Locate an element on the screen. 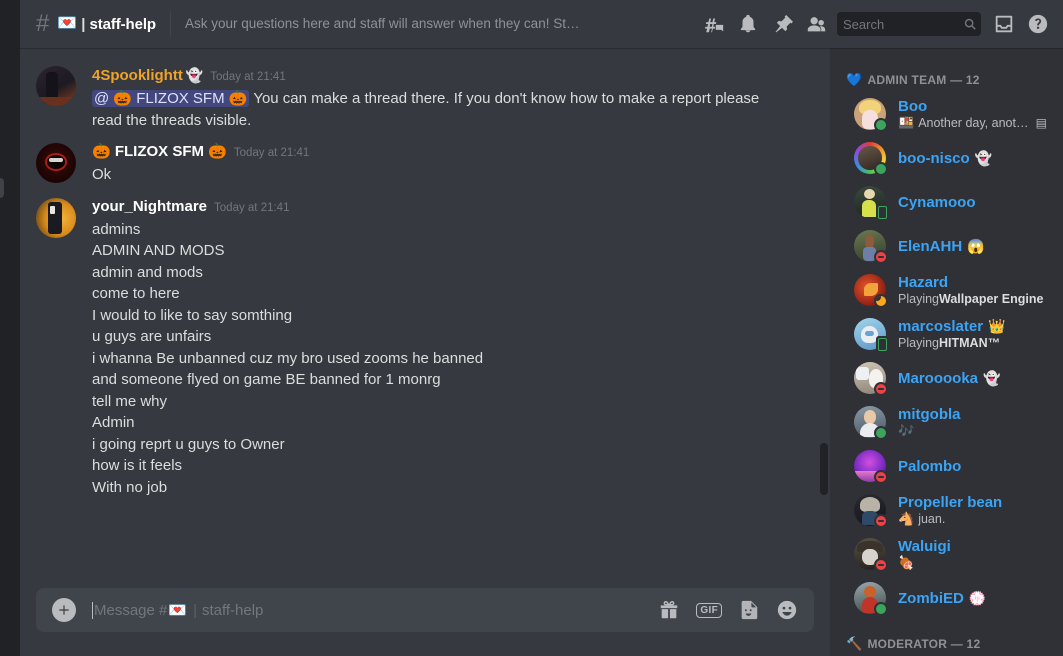  member-name-row: Cynamooo is located at coordinates (972, 202).